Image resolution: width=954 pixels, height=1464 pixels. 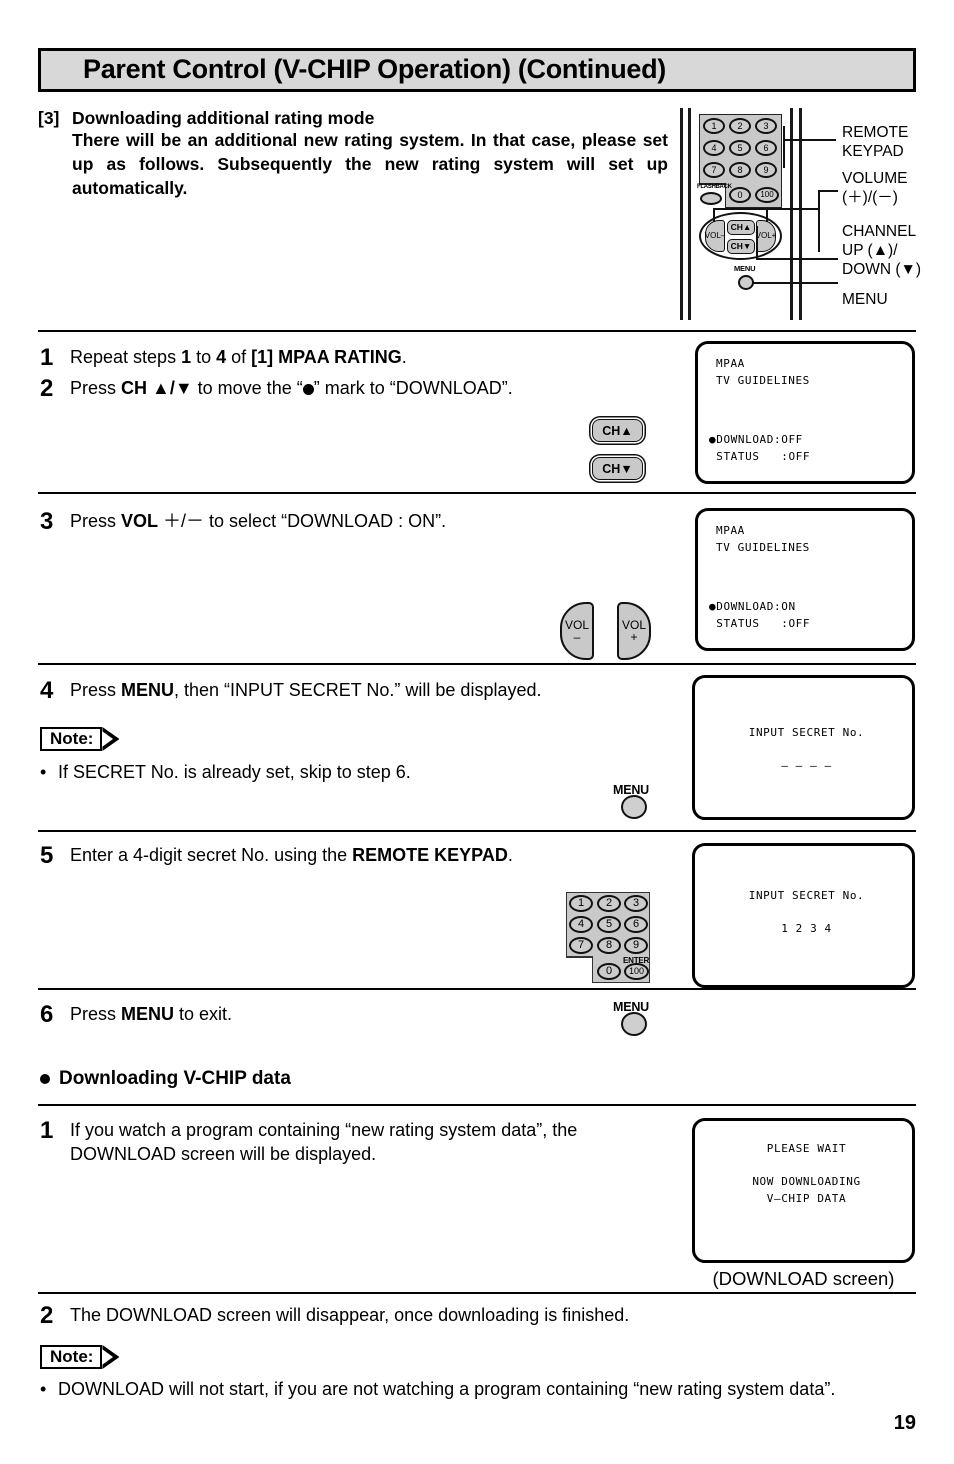 What do you see at coordinates (740, 148) in the screenshot?
I see `remote-key-5: 5` at bounding box center [740, 148].